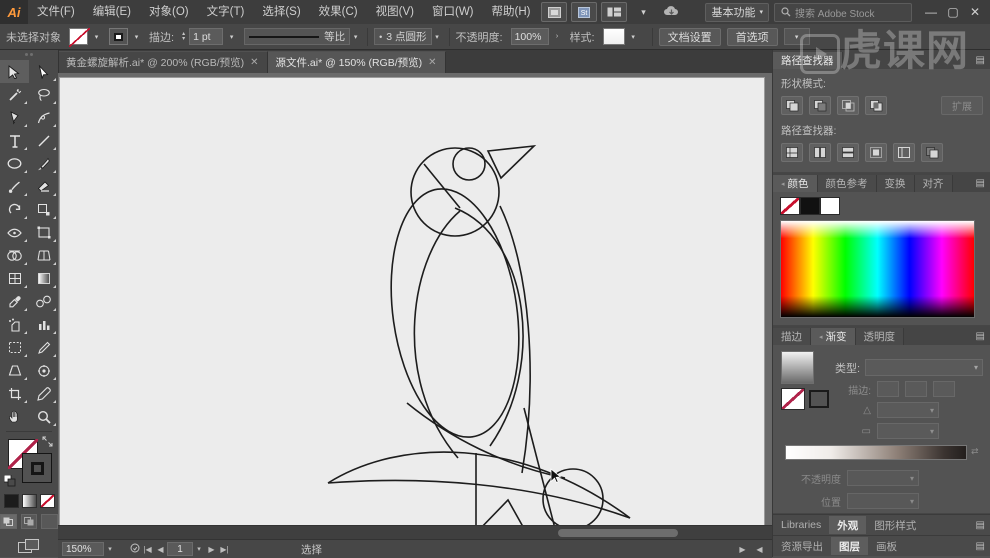 The height and width of the screenshot is (558, 990). What do you see at coordinates (14, 163) in the screenshot?
I see `ellipse-tool` at bounding box center [14, 163].